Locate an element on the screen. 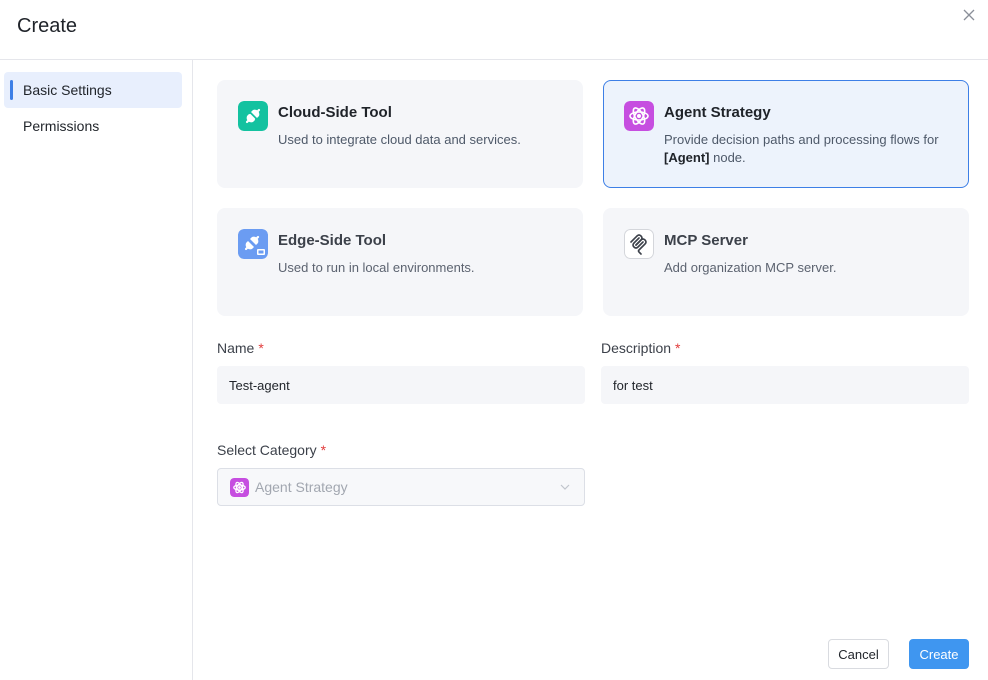 The image size is (988, 680). sidebar-item-permissions: Permissions is located at coordinates (93, 126).